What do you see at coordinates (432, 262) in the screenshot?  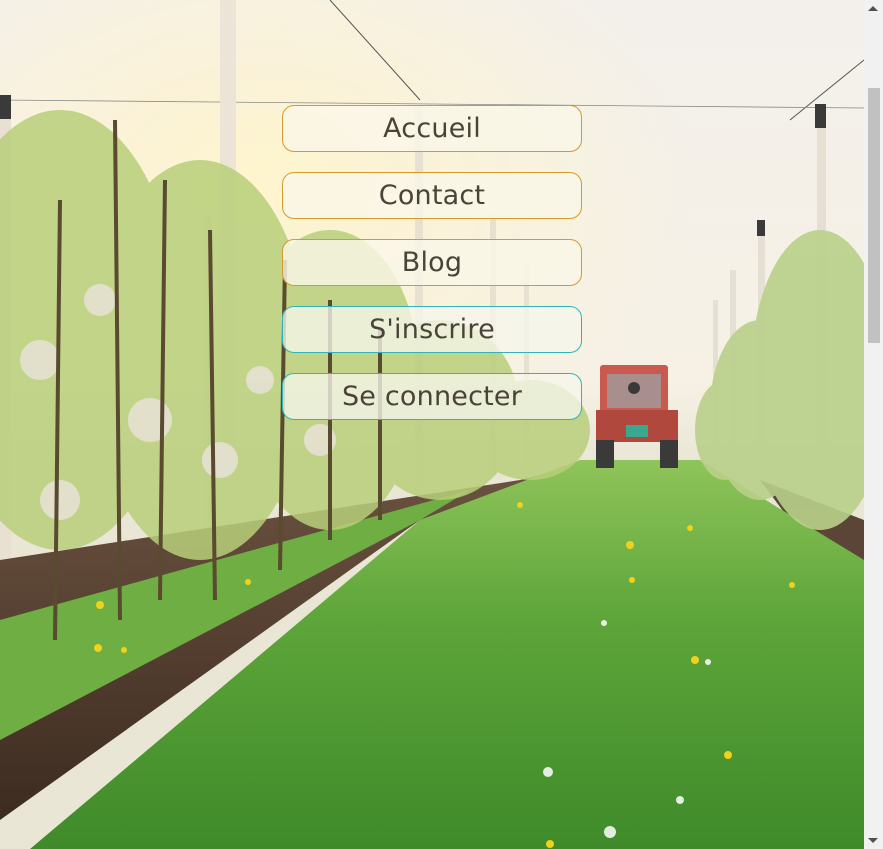 I see `blog-button: Blog` at bounding box center [432, 262].